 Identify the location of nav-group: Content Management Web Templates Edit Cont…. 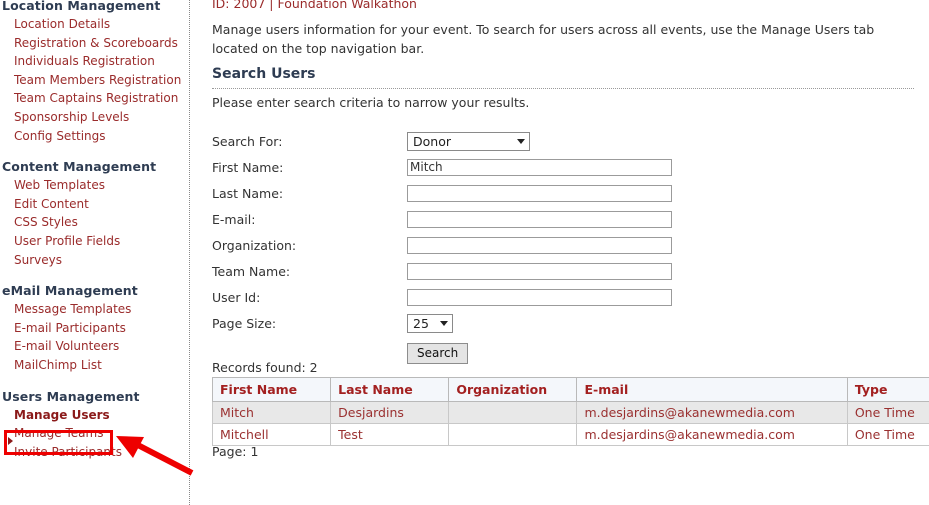
(94, 214).